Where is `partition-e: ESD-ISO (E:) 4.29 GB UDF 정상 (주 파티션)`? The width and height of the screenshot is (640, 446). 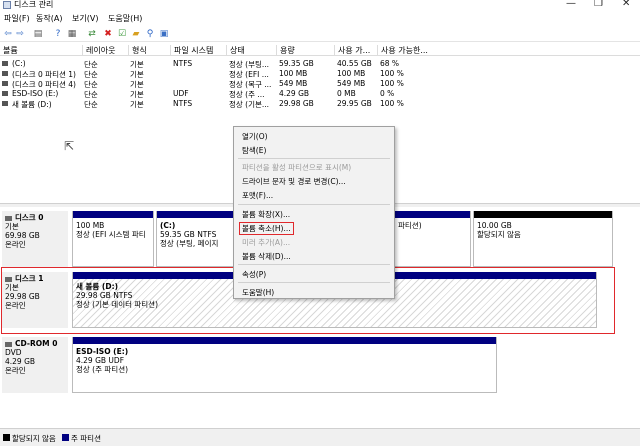 partition-e: ESD-ISO (E:) 4.29 GB UDF 정상 (주 파티션) is located at coordinates (284, 365).